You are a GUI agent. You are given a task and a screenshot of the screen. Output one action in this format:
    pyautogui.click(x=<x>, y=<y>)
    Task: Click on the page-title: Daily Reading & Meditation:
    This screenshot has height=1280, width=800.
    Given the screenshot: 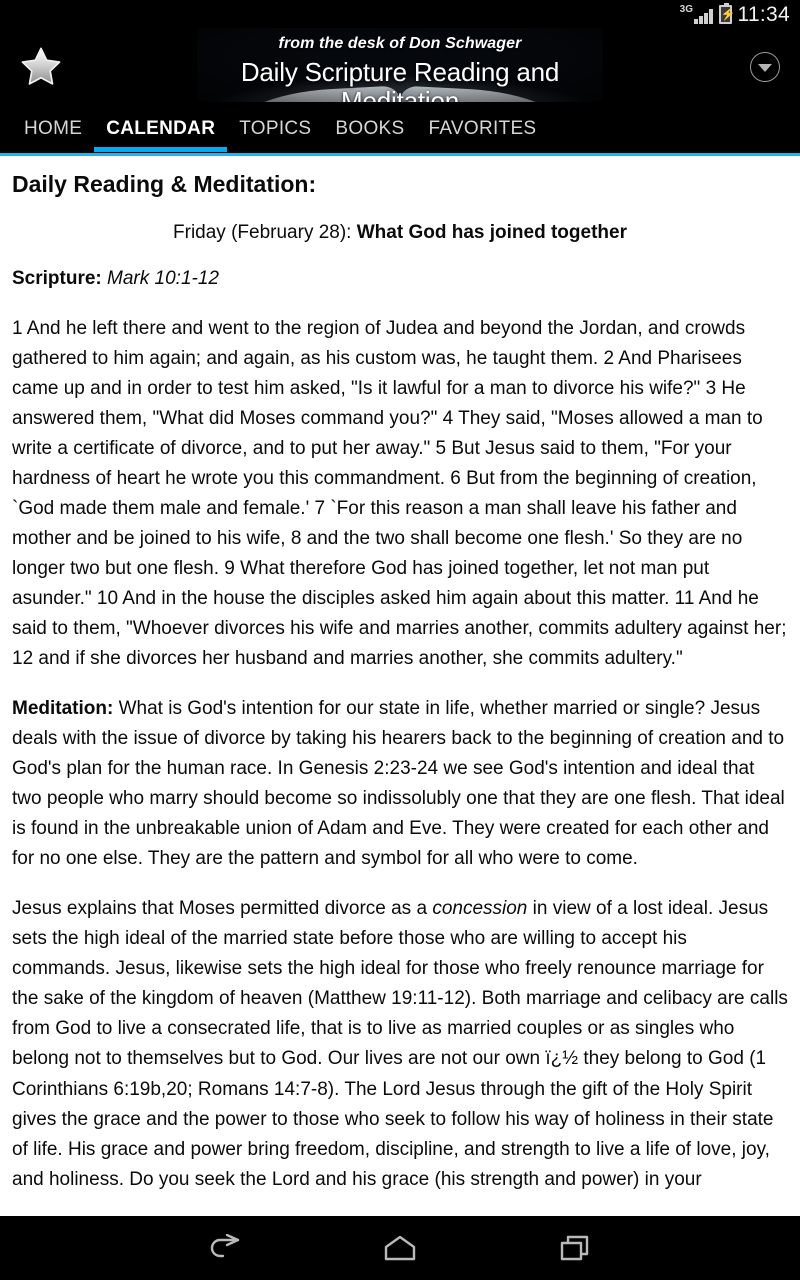 What is the action you would take?
    pyautogui.click(x=164, y=184)
    